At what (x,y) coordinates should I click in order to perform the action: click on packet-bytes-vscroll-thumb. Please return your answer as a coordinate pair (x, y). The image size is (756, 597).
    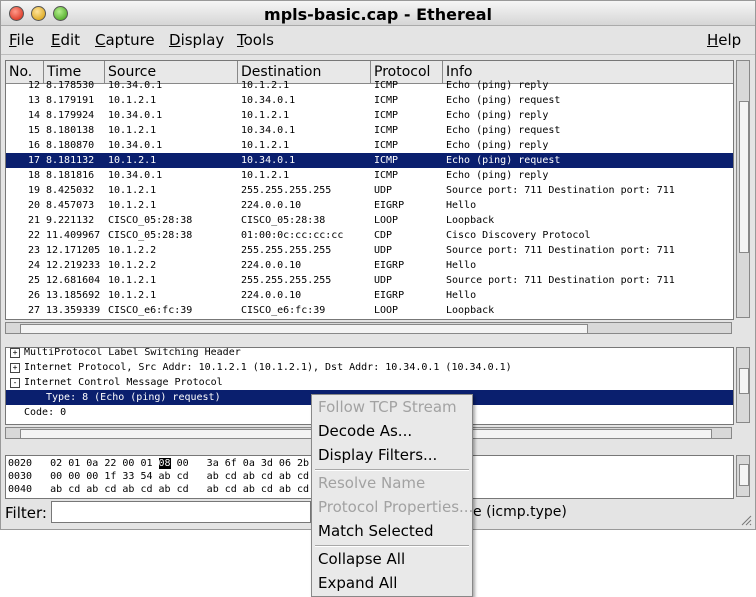
    Looking at the image, I should click on (744, 475).